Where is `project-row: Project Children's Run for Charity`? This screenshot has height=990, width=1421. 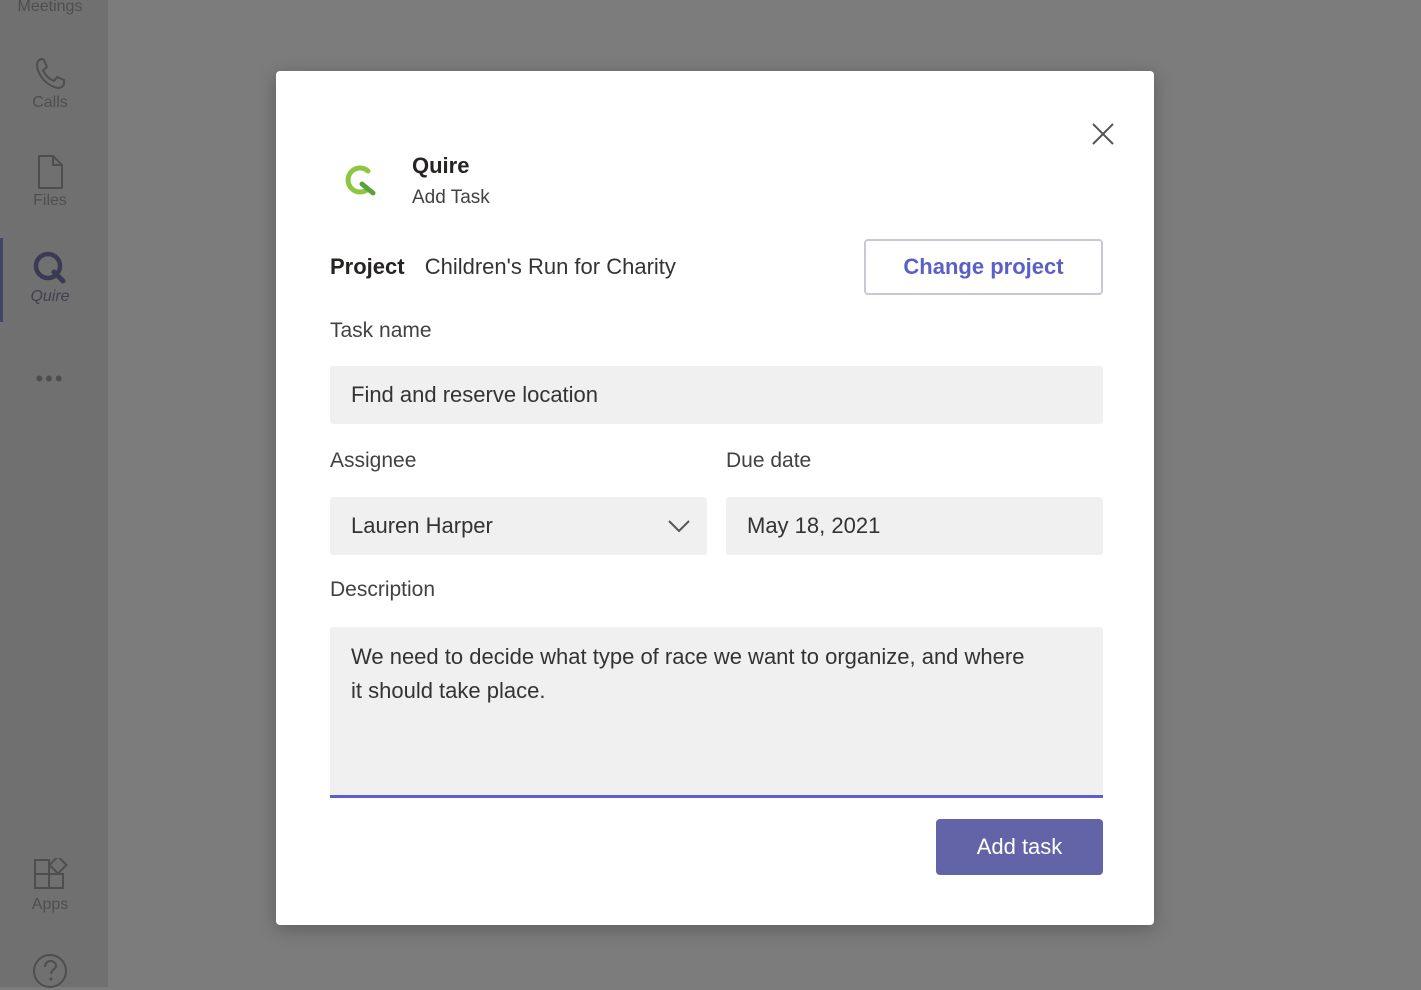
project-row: Project Children's Run for Charity is located at coordinates (503, 267).